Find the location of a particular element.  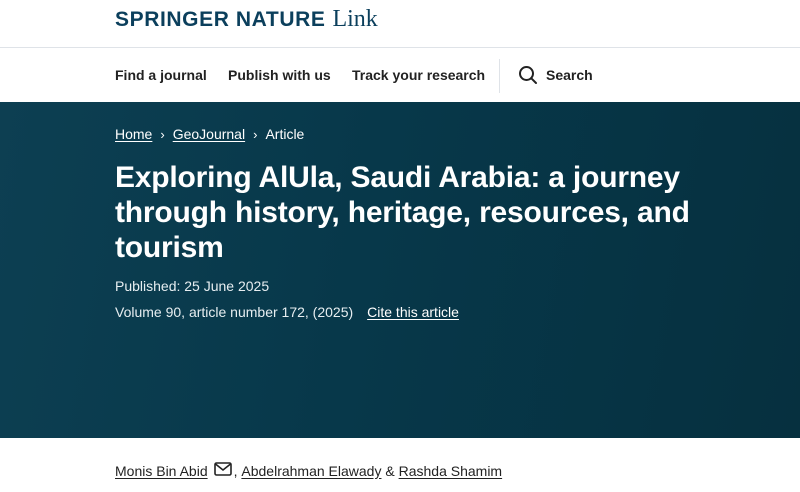

nav-publish-with-us: Publish with us is located at coordinates (279, 75).